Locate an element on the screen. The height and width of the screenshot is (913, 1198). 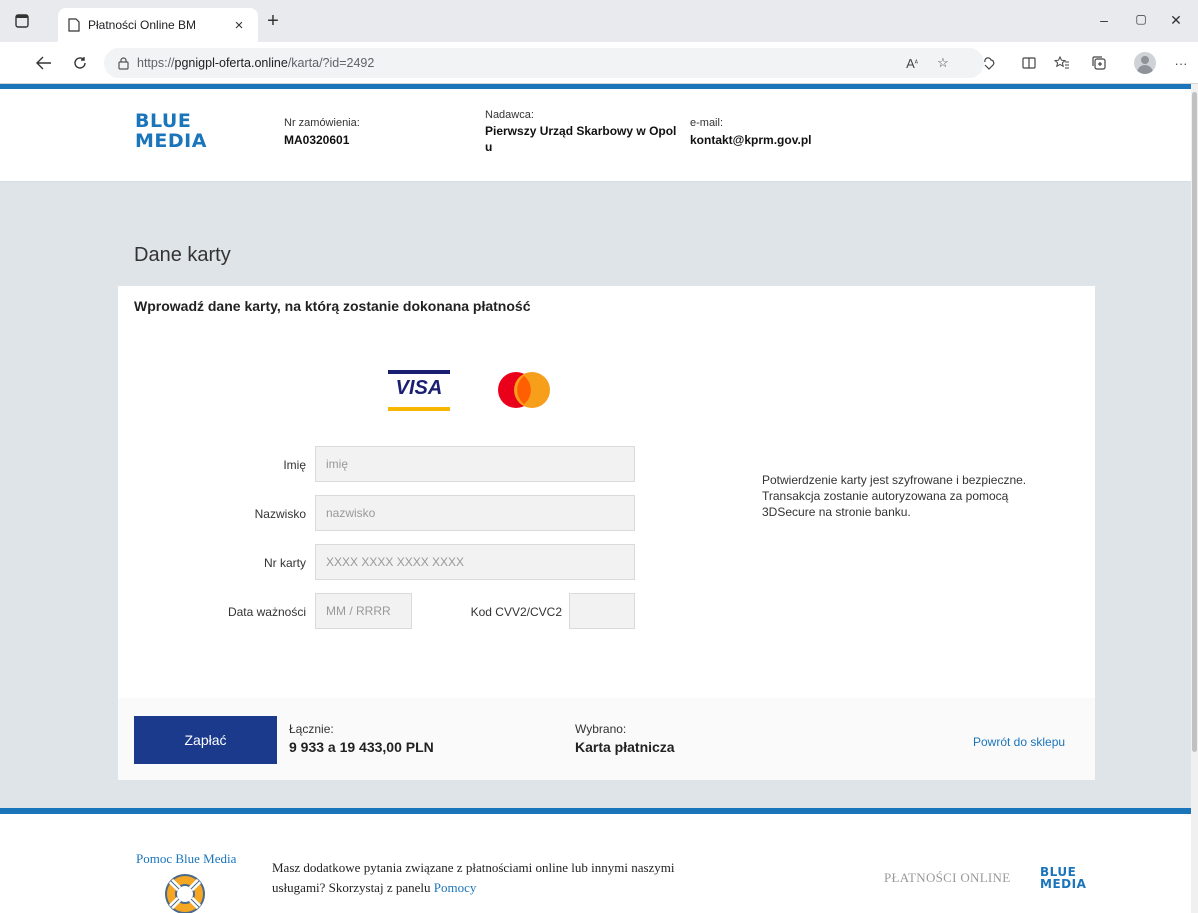
expiry-date-label: Data ważności is located at coordinates (266, 612).